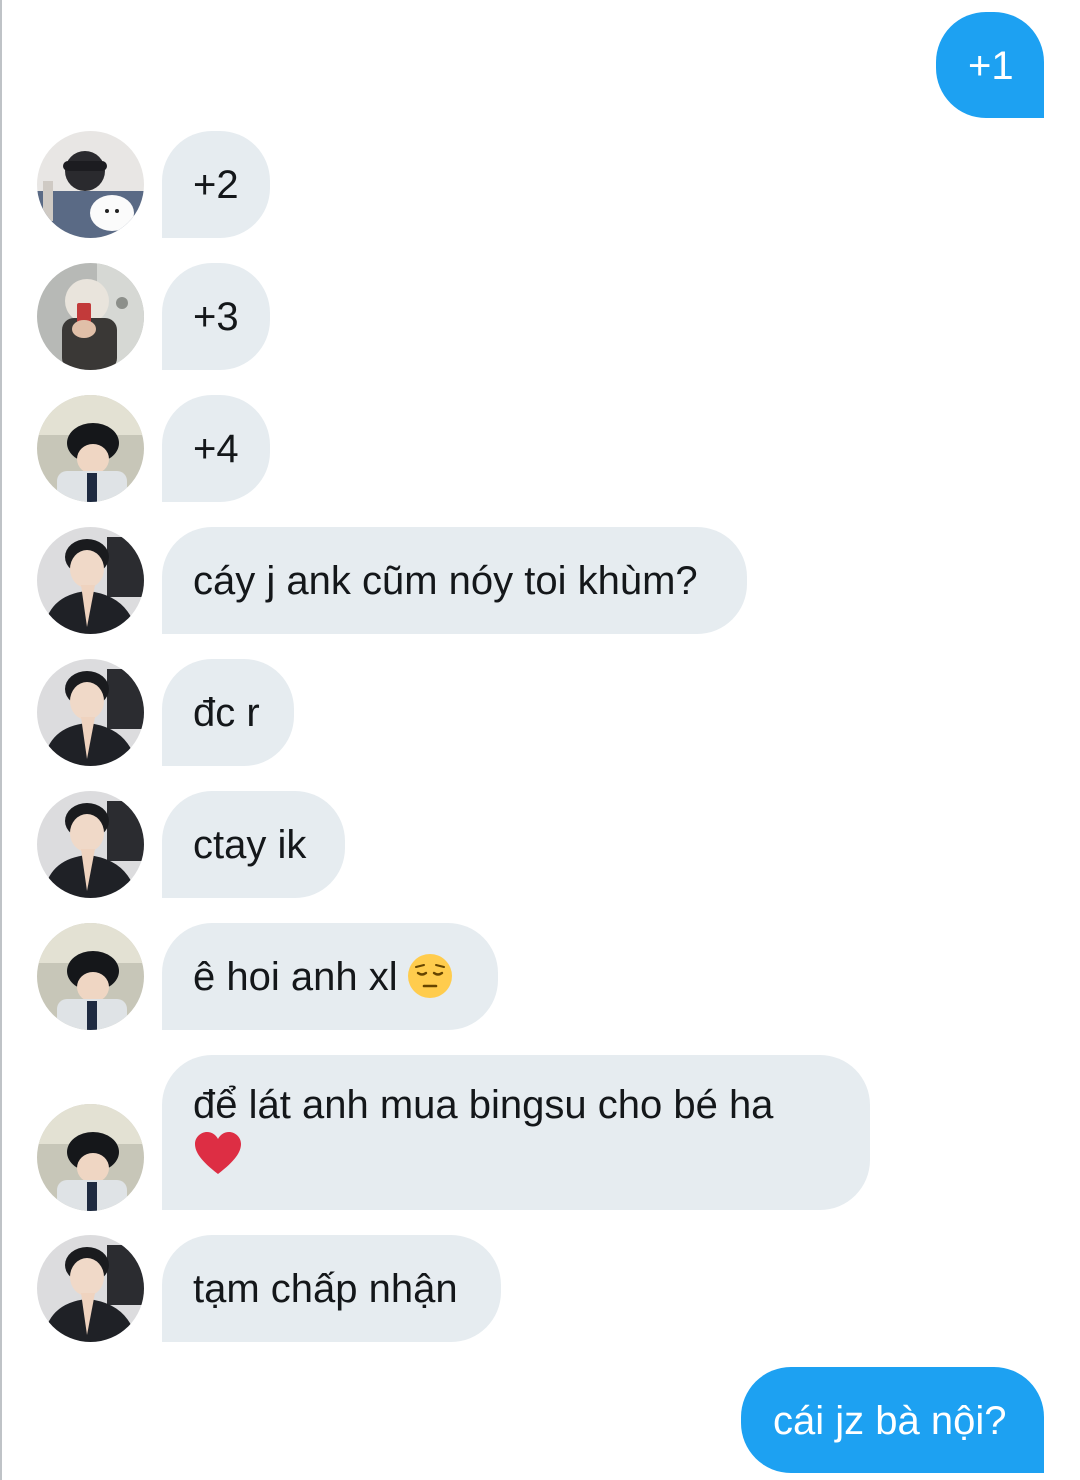  What do you see at coordinates (516, 1132) in the screenshot?
I see `received-message-bubble: để lát anh mua bingsu cho bé ha` at bounding box center [516, 1132].